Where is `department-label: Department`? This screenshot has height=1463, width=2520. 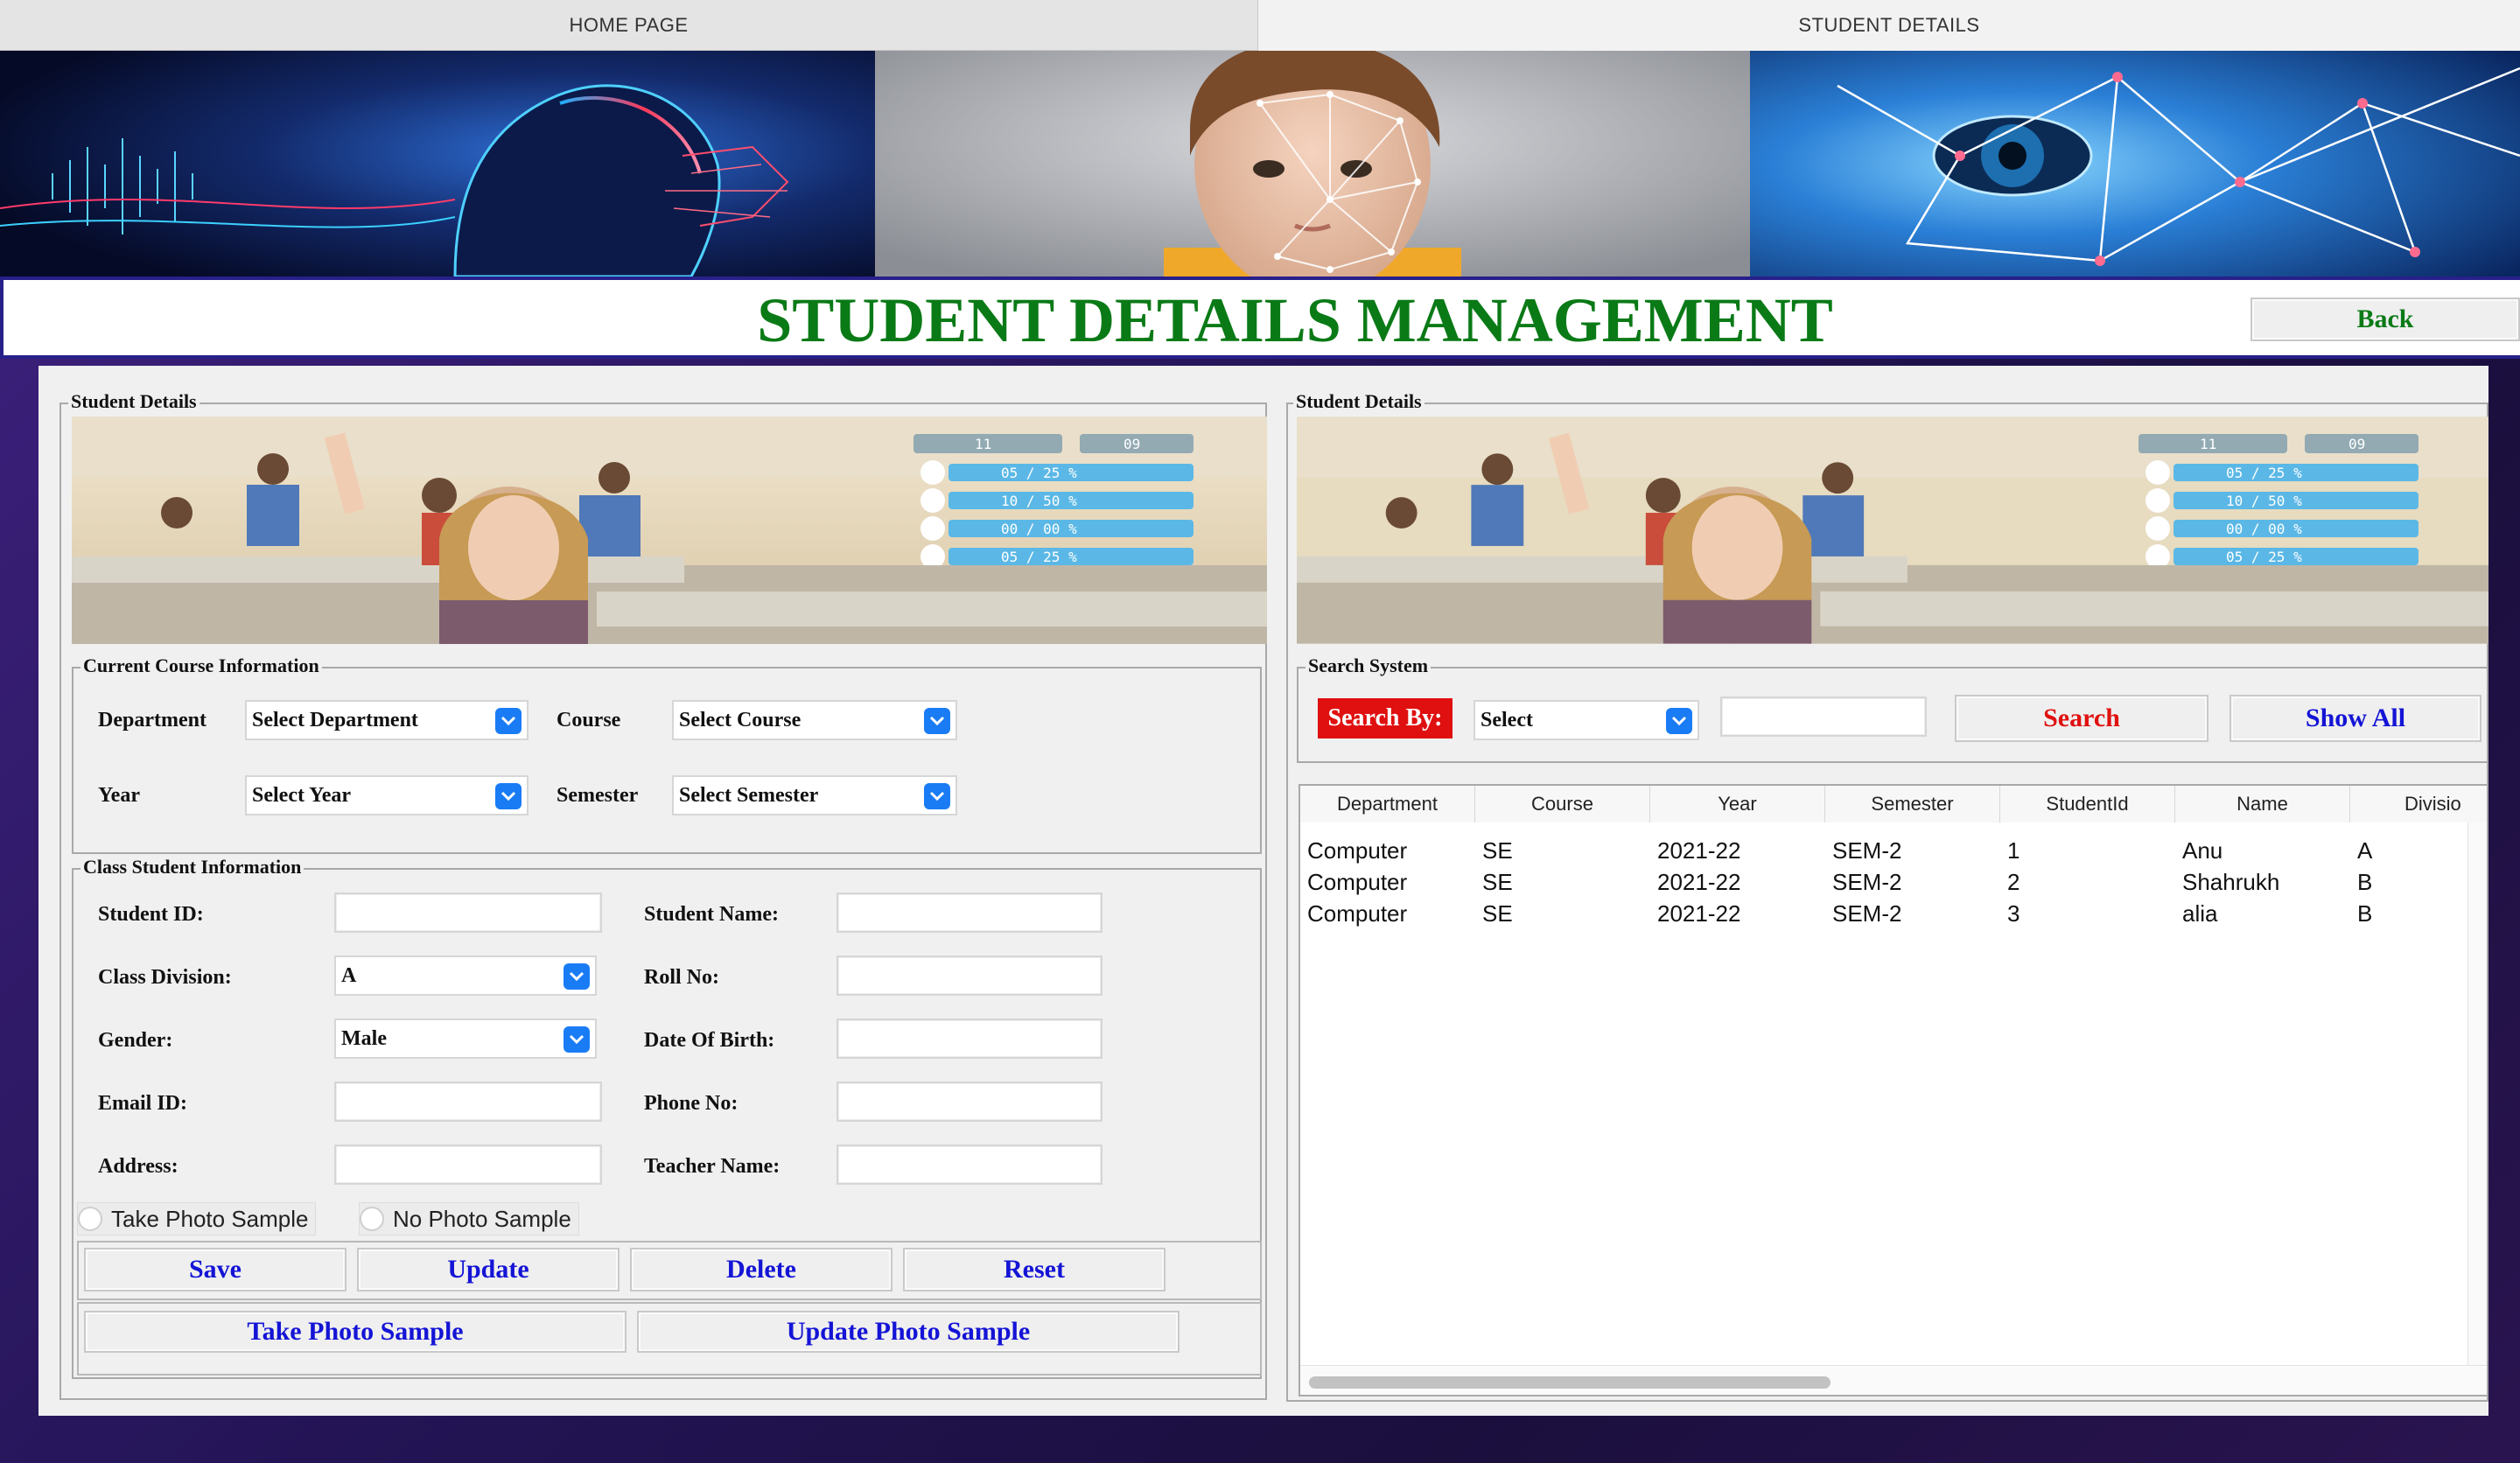
department-label: Department is located at coordinates (152, 720).